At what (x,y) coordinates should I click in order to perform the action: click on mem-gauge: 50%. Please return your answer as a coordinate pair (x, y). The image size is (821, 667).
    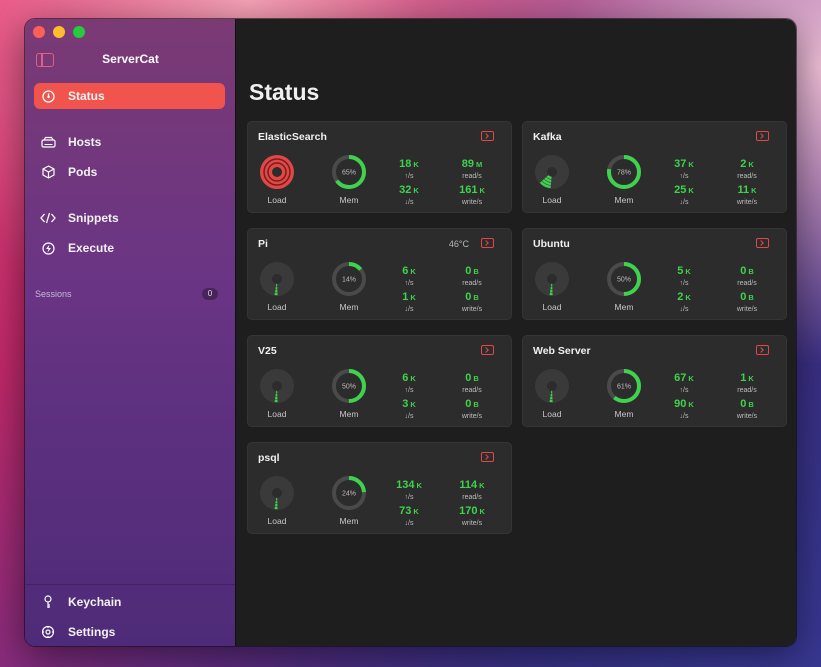
    Looking at the image, I should click on (624, 279).